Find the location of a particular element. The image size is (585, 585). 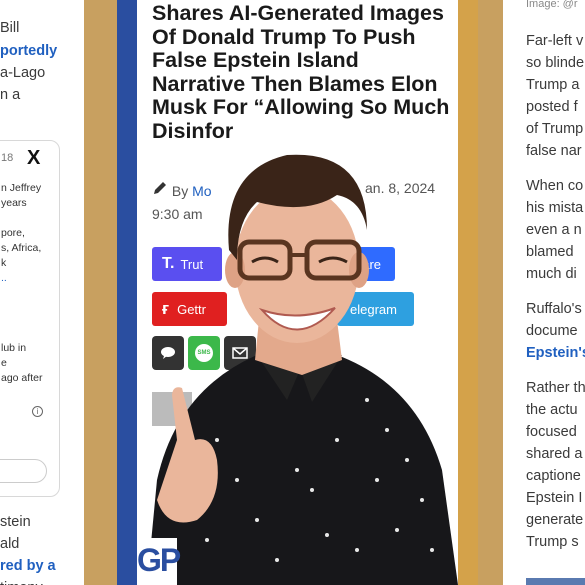

tweet-reply-field is located at coordinates (23, 471).